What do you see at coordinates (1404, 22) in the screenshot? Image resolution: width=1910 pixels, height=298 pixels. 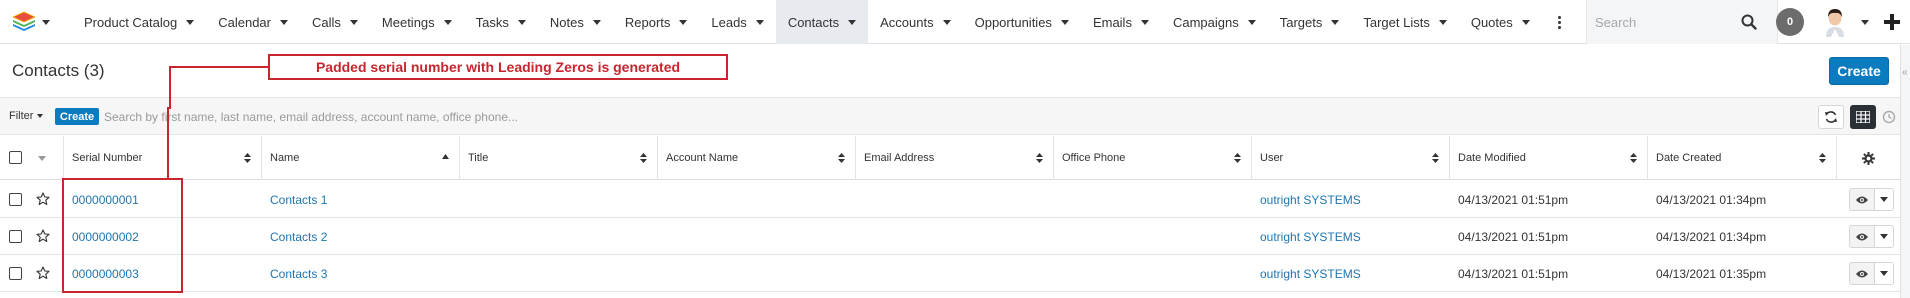 I see `nav-item-target-lists: Target Lists` at bounding box center [1404, 22].